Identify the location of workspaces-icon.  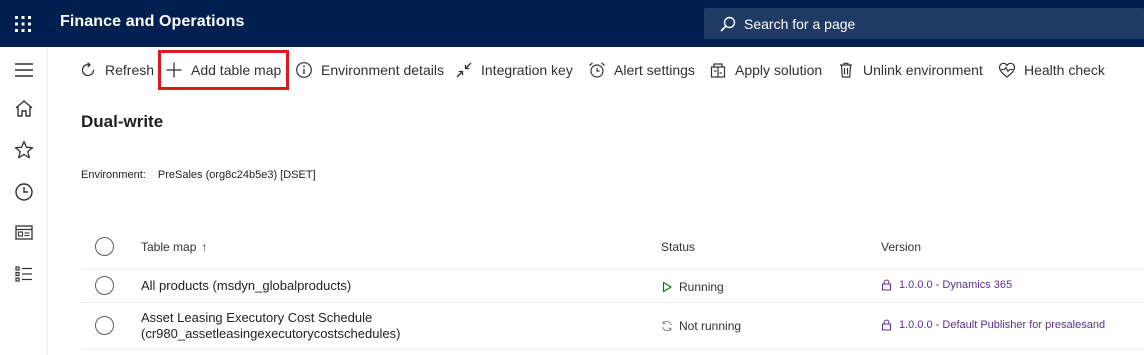
(24, 233).